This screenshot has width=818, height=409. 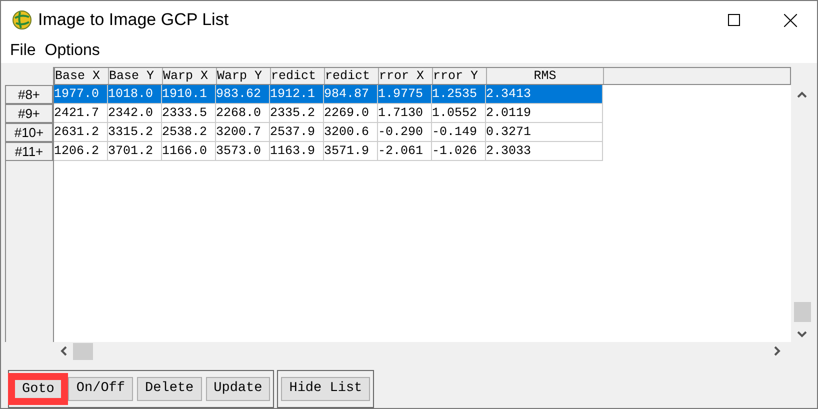 What do you see at coordinates (545, 76) in the screenshot?
I see `column-header: RMS` at bounding box center [545, 76].